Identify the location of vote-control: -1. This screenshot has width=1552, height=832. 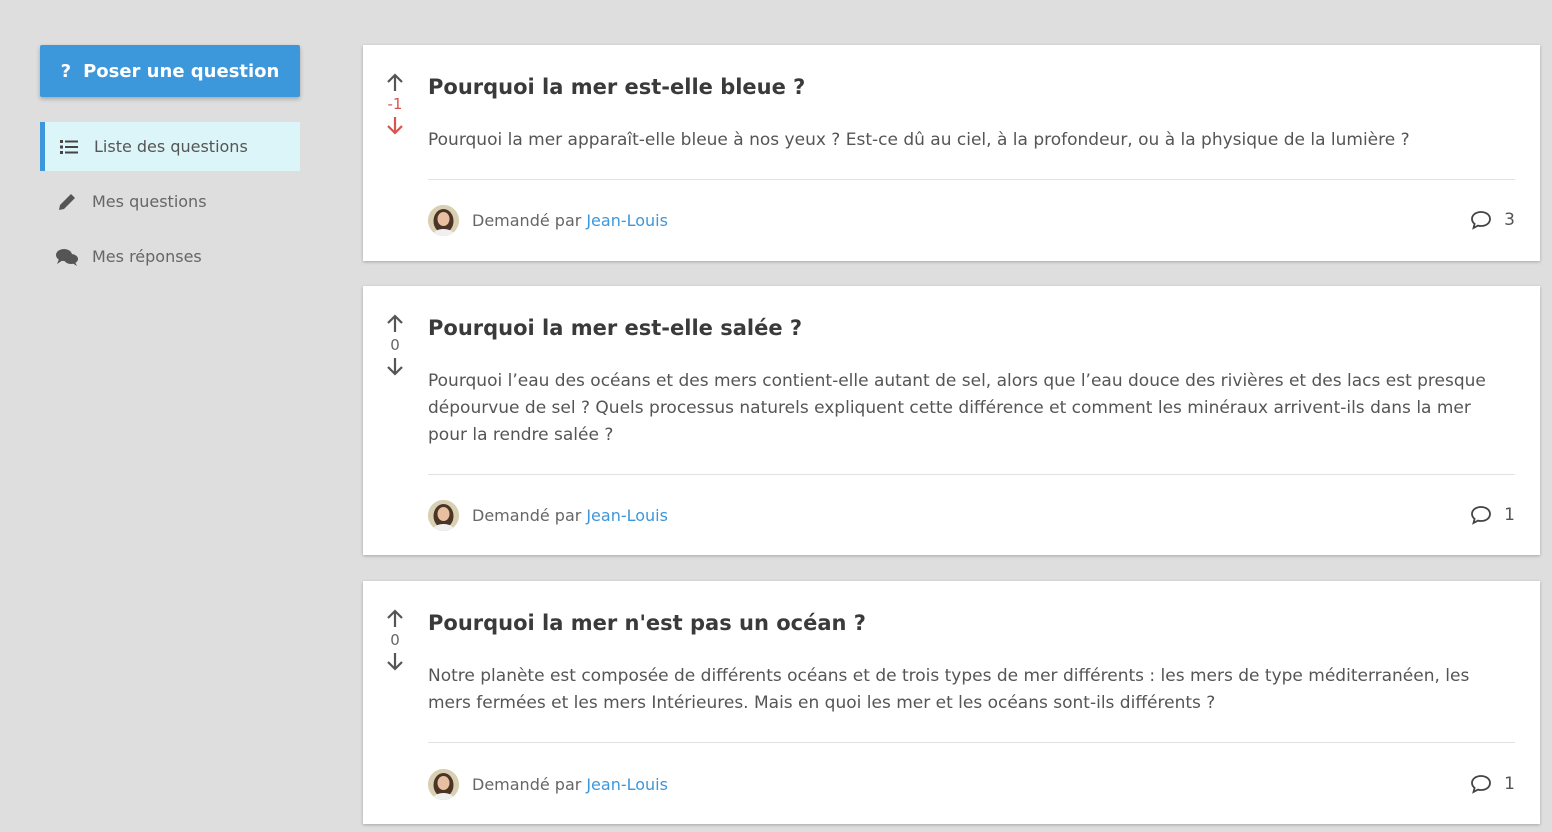
(395, 104).